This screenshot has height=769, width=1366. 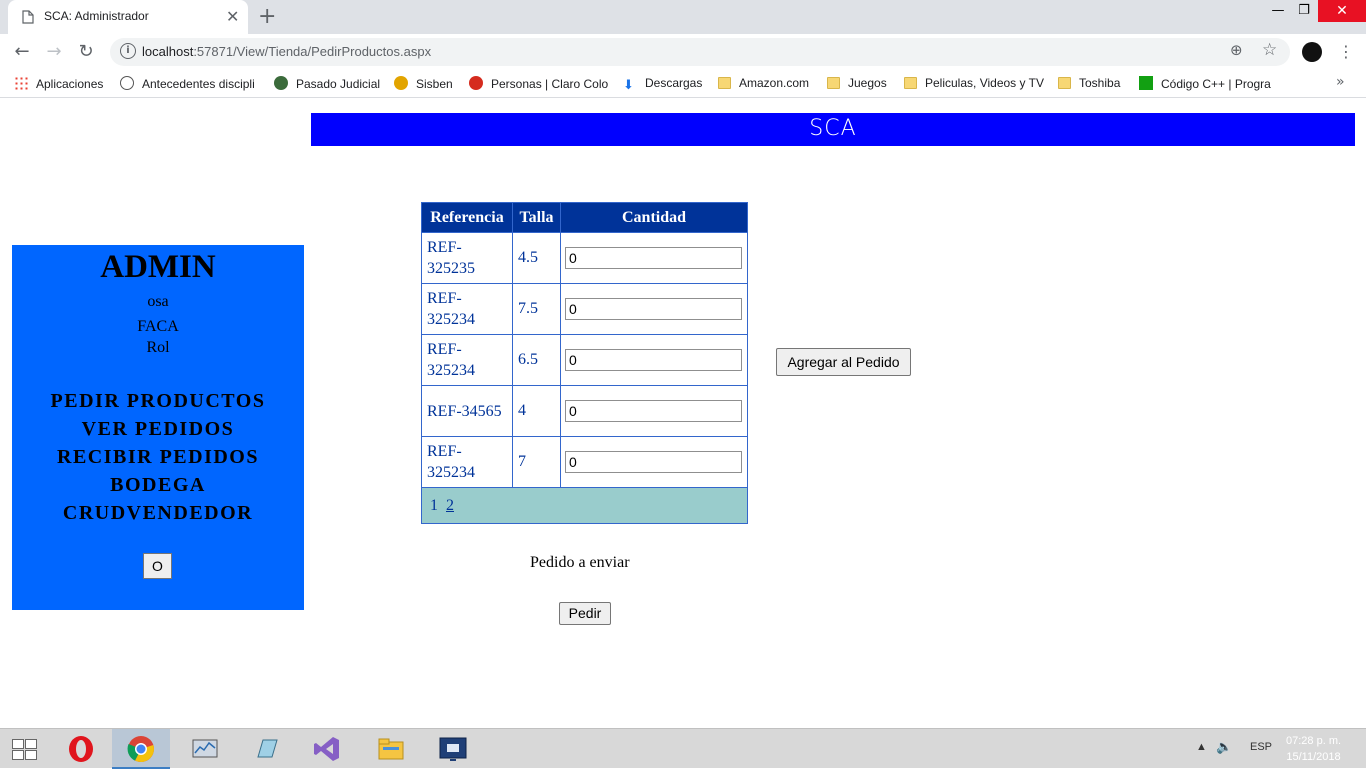 What do you see at coordinates (158, 457) in the screenshot?
I see `menu-recibir-pedidos: RECIBIR PEDIDOS` at bounding box center [158, 457].